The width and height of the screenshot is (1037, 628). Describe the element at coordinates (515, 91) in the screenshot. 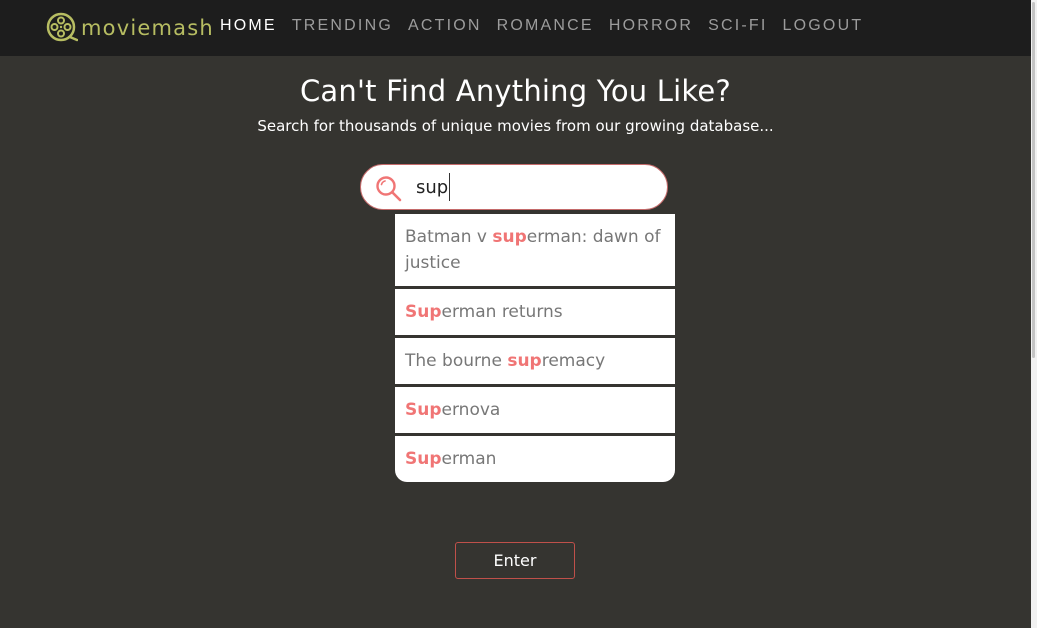

I see `page-title: Can't Find Anything You Like?` at that location.